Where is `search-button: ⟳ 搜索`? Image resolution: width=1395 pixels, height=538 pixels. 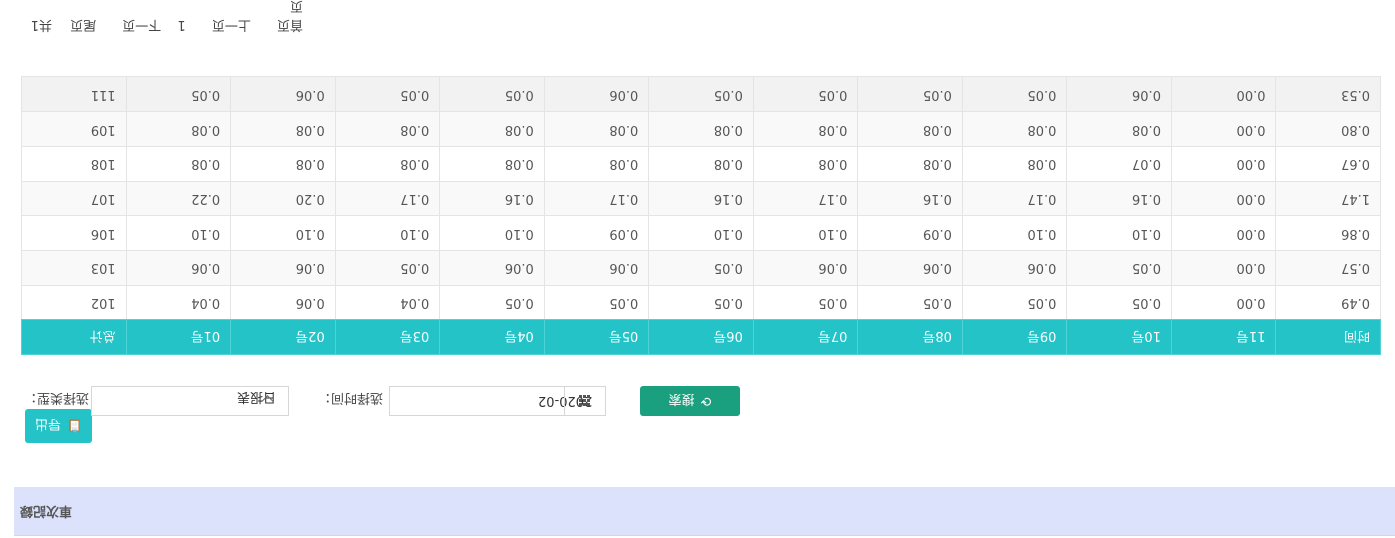 search-button: ⟳ 搜索 is located at coordinates (690, 401).